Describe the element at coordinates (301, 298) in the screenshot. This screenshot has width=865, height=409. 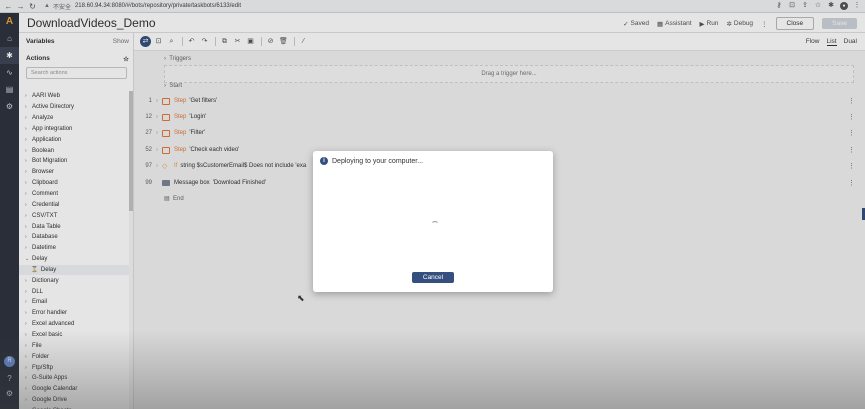
I see `mouse-cursor-icon: ⬉` at that location.